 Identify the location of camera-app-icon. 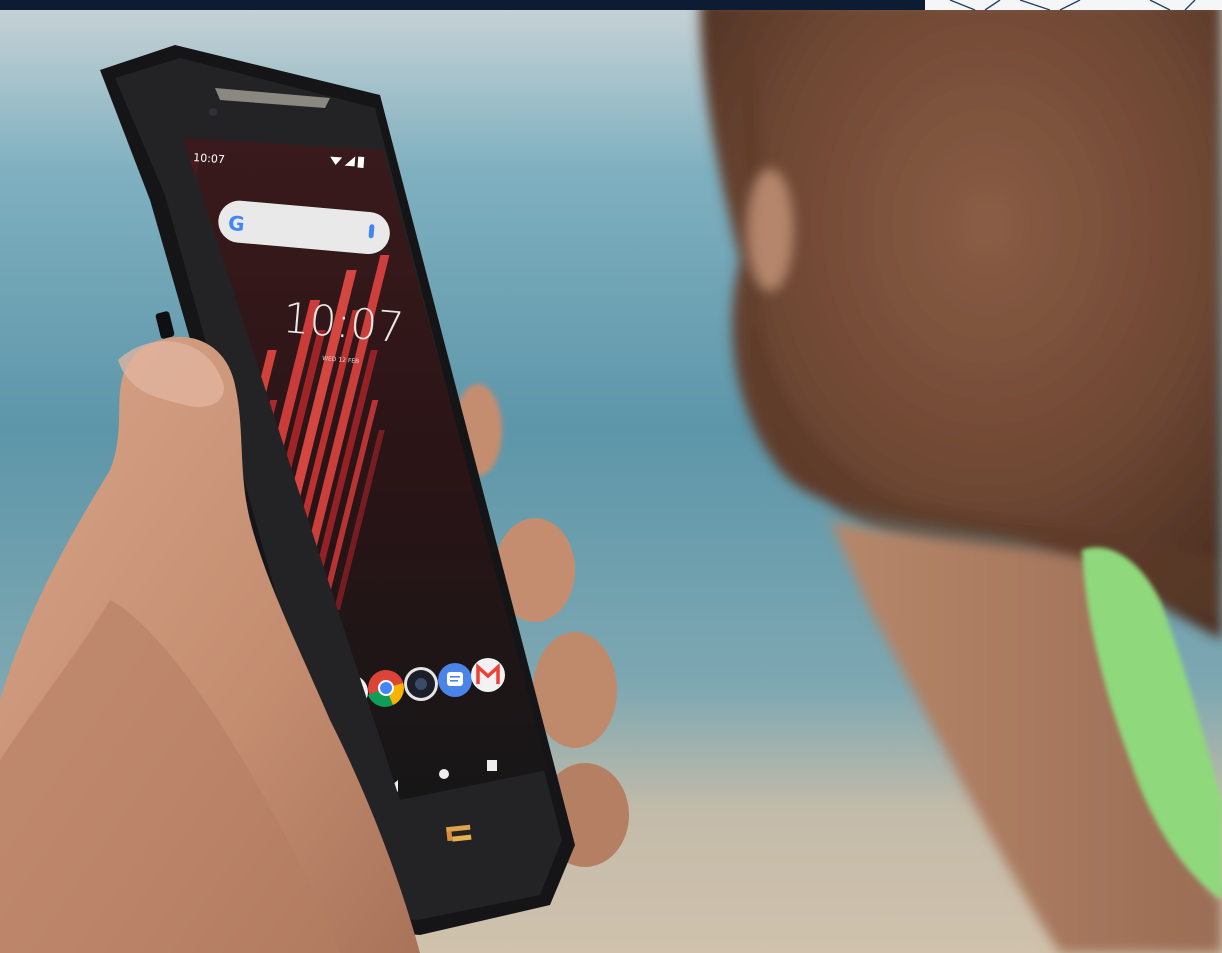
(421, 684).